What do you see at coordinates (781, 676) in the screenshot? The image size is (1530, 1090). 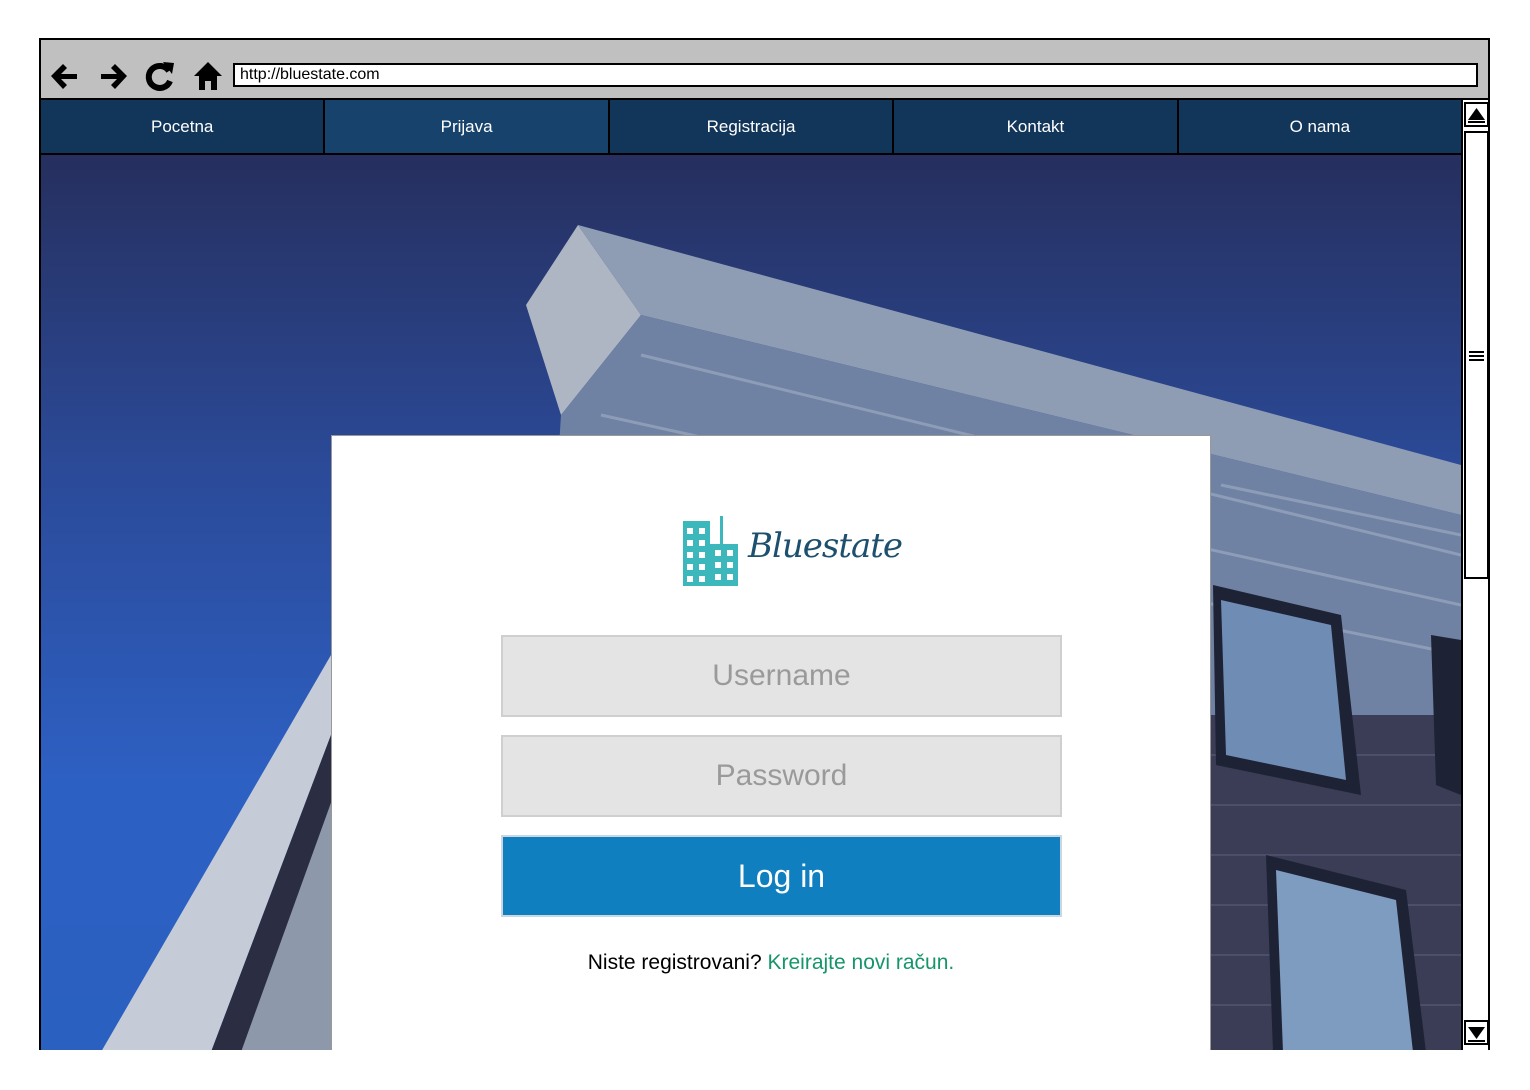 I see `username-field` at bounding box center [781, 676].